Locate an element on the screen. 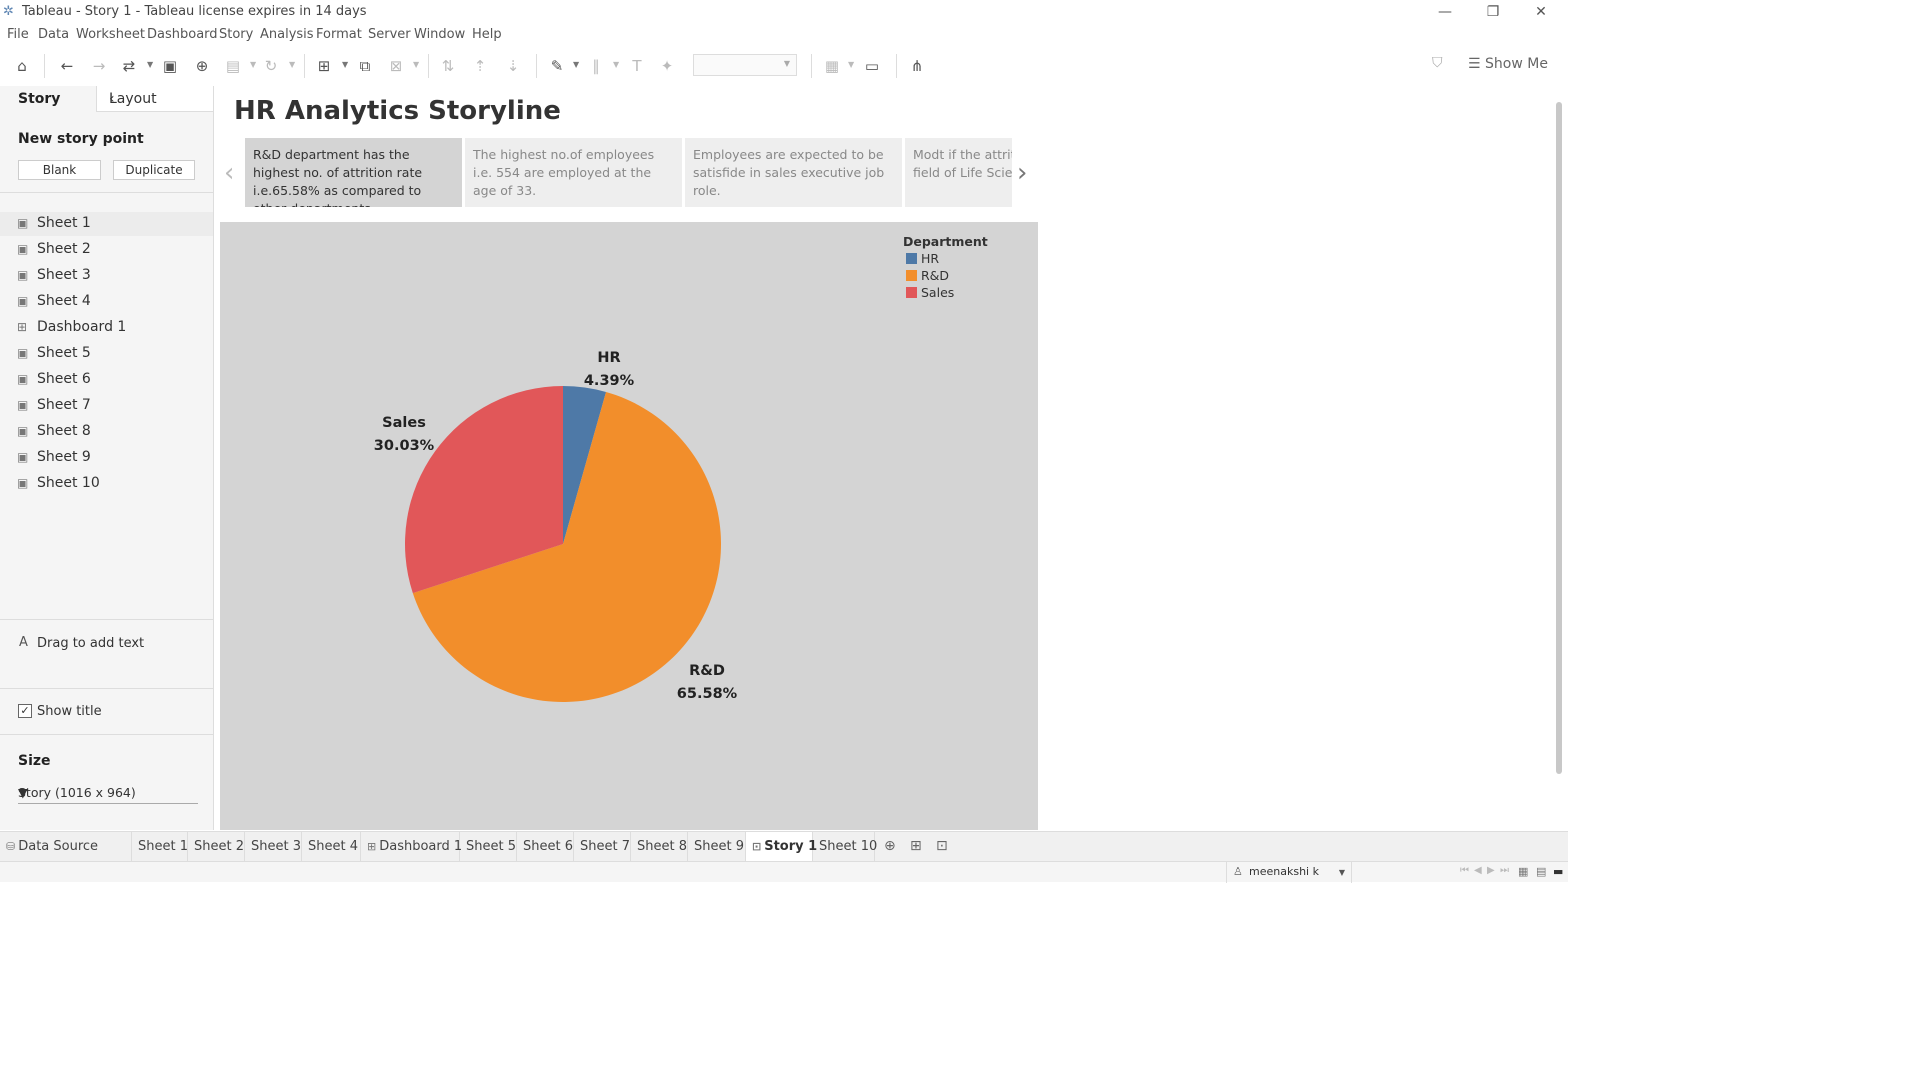 This screenshot has height=1080, width=1920. sort-descending-icon: ⇣ is located at coordinates (513, 66).